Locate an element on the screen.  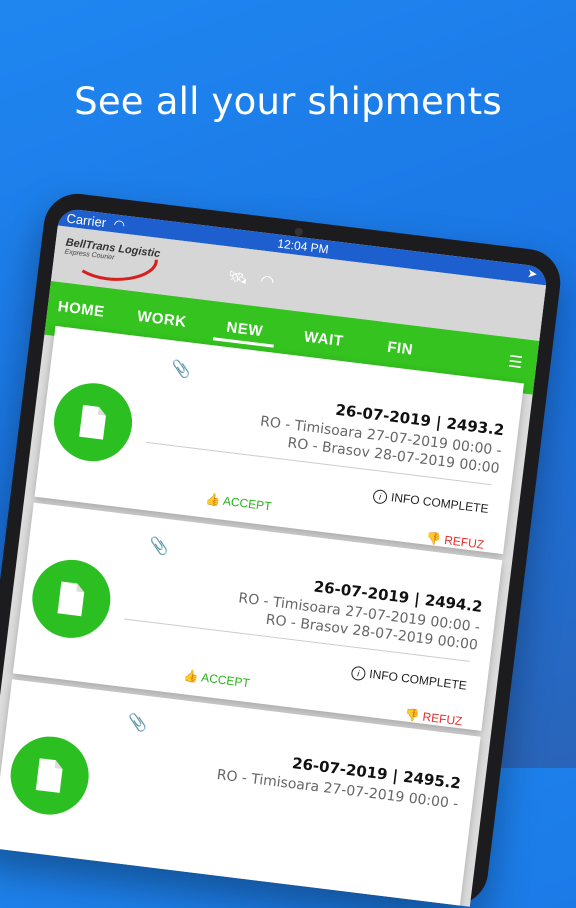
tab-fin: FIN is located at coordinates (400, 349).